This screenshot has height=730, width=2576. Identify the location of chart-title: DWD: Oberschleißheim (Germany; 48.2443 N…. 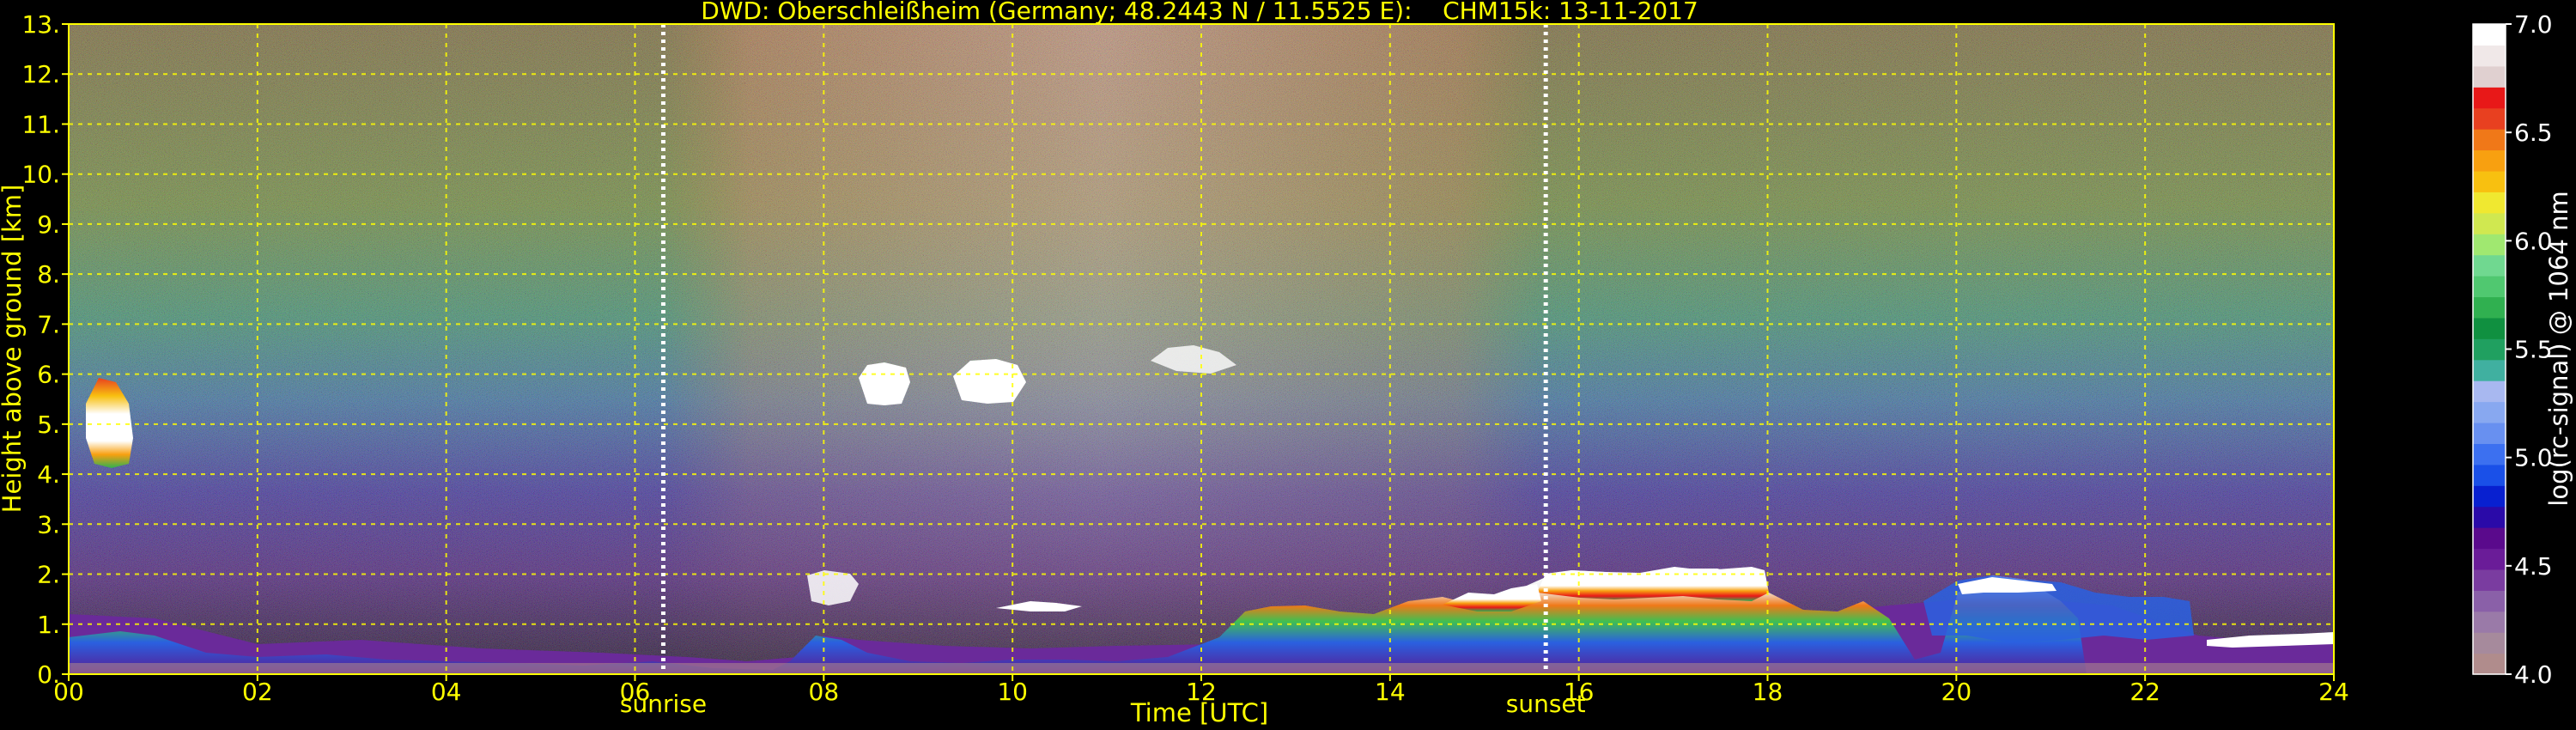
(1199, 12).